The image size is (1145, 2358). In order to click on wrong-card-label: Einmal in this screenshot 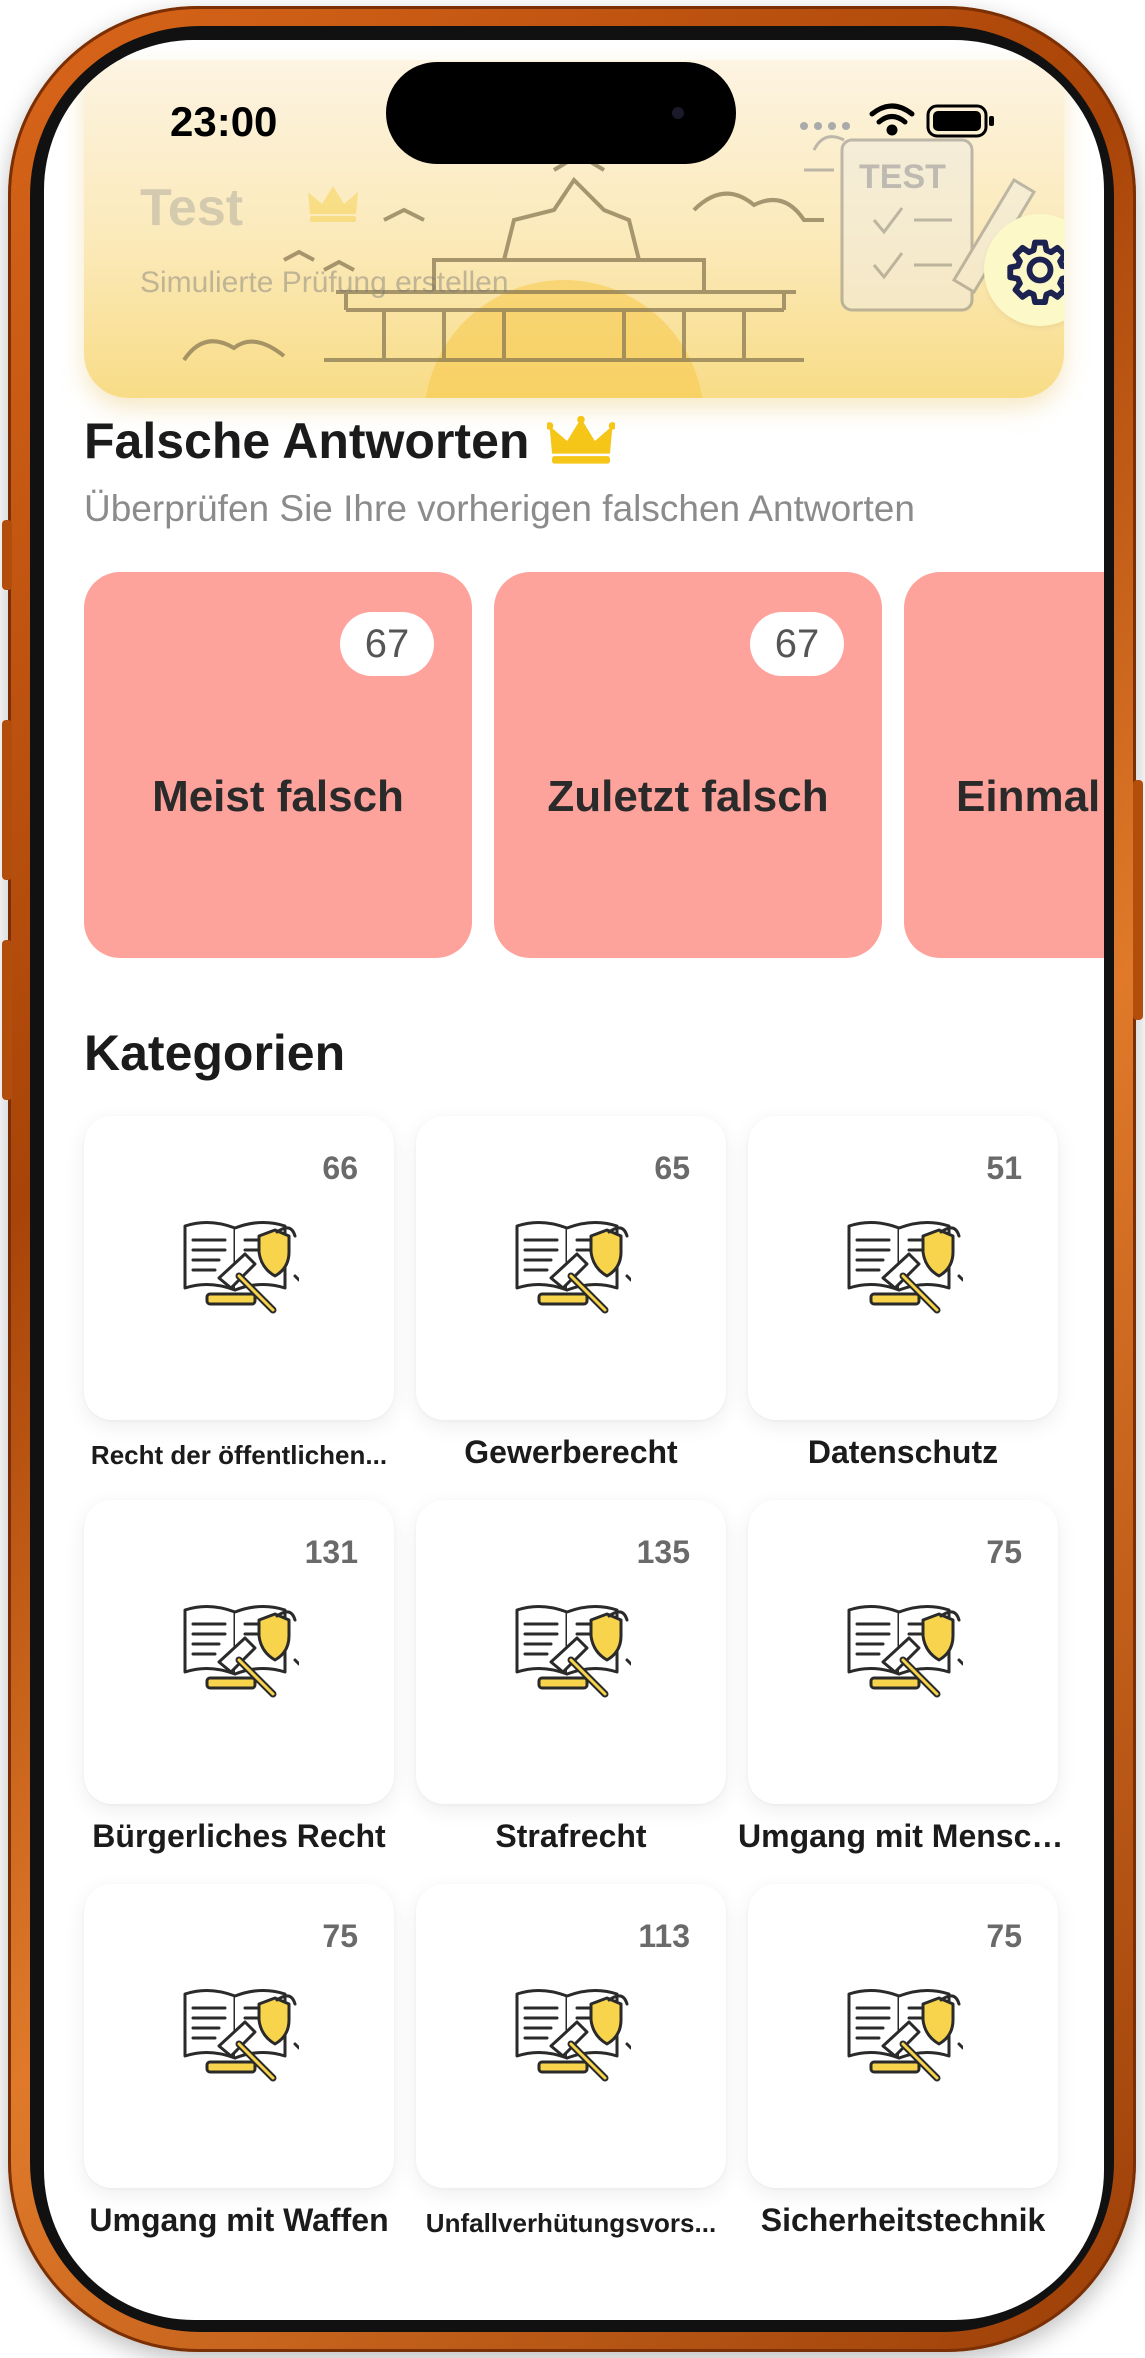, I will do `click(1028, 796)`.